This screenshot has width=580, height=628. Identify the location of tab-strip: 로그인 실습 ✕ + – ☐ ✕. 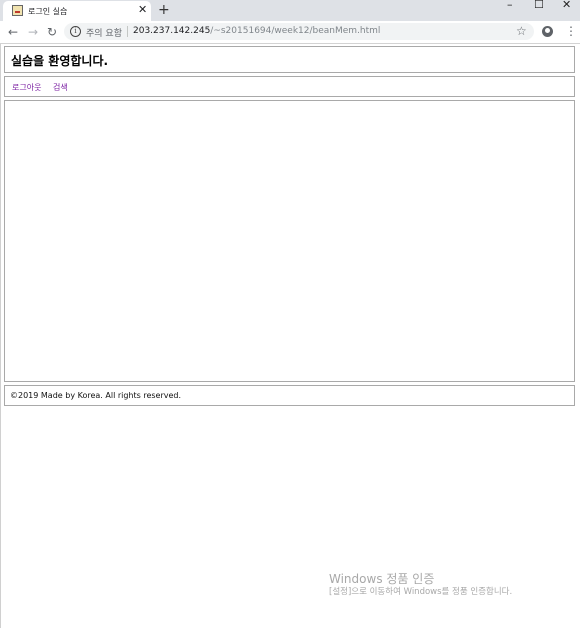
(290, 10).